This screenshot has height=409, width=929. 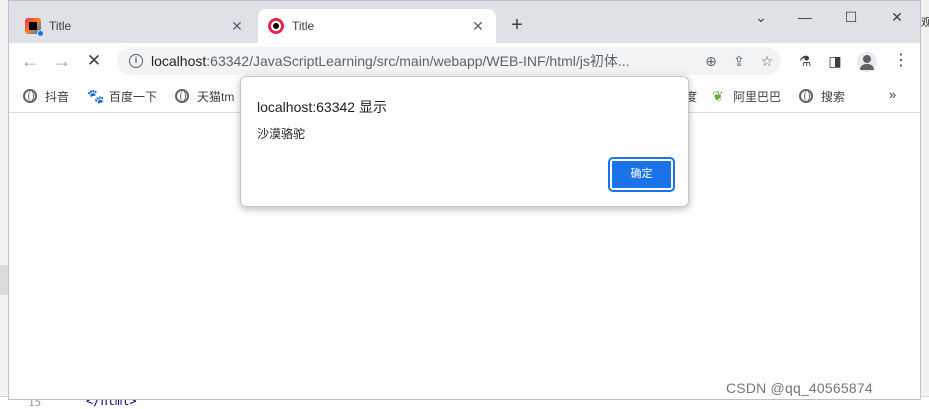 I want to click on profile-avatar, so click(x=867, y=61).